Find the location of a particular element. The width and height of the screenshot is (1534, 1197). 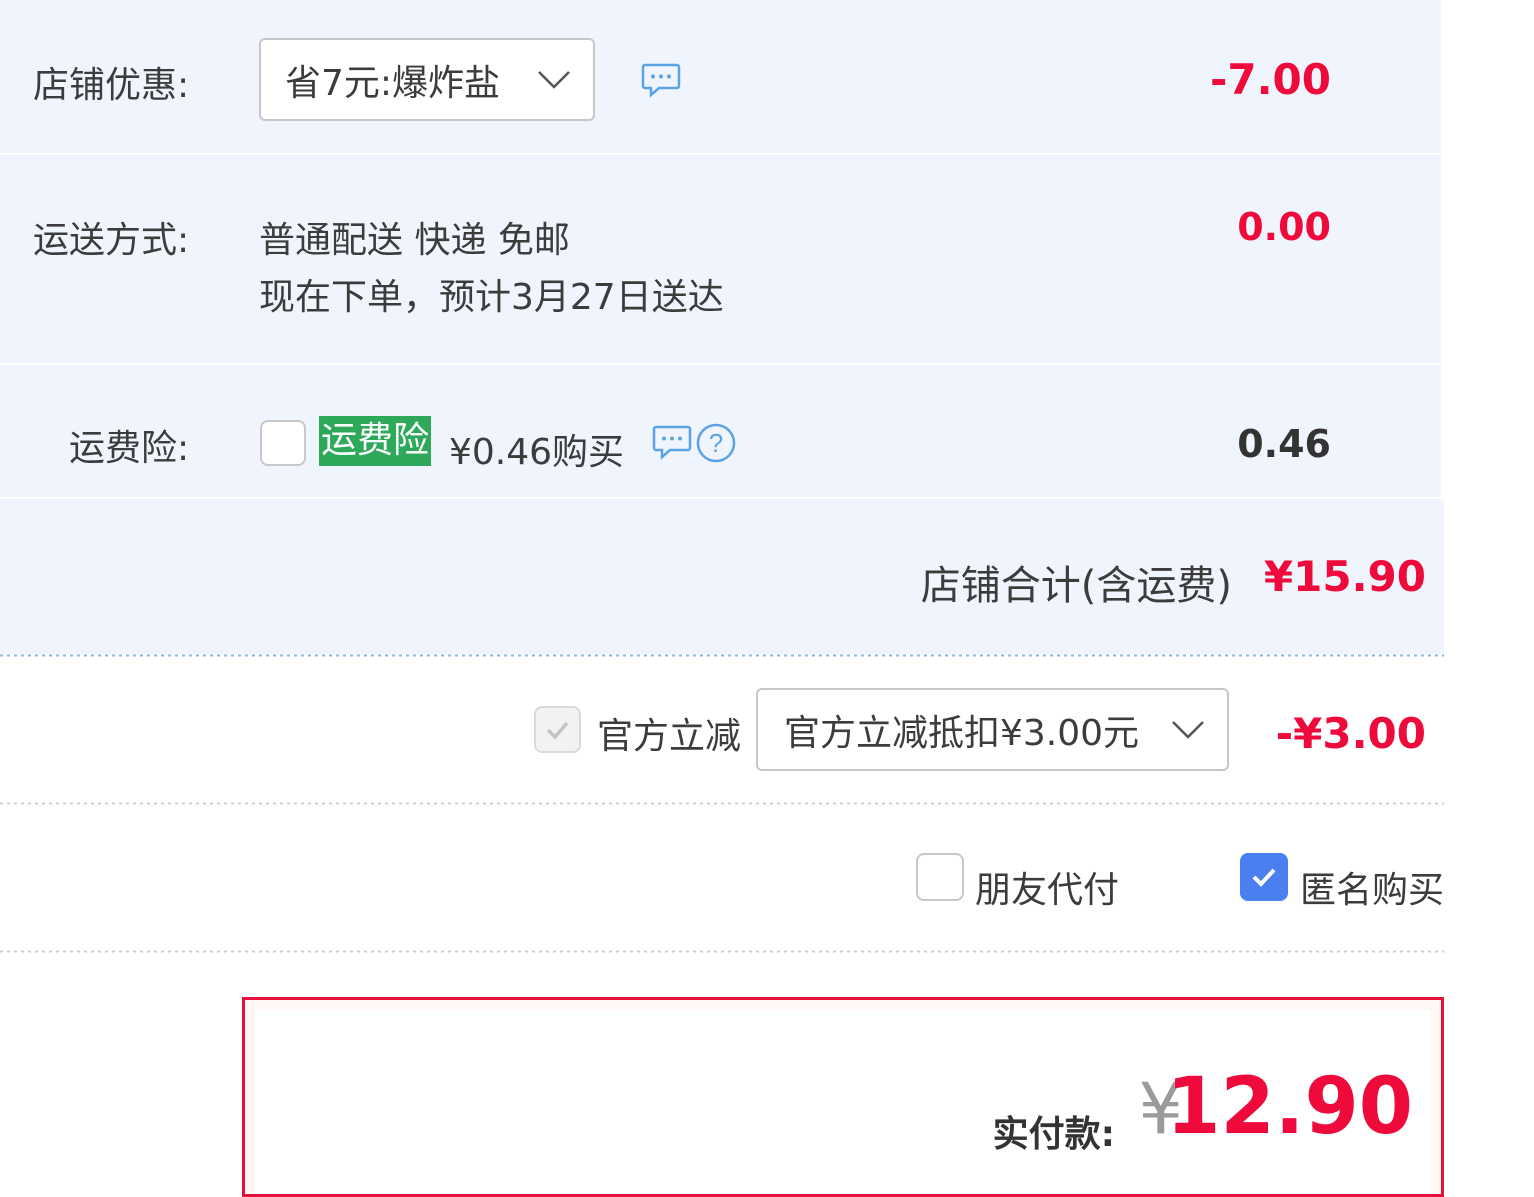

shipping-label: 运送方式: is located at coordinates (111, 240).